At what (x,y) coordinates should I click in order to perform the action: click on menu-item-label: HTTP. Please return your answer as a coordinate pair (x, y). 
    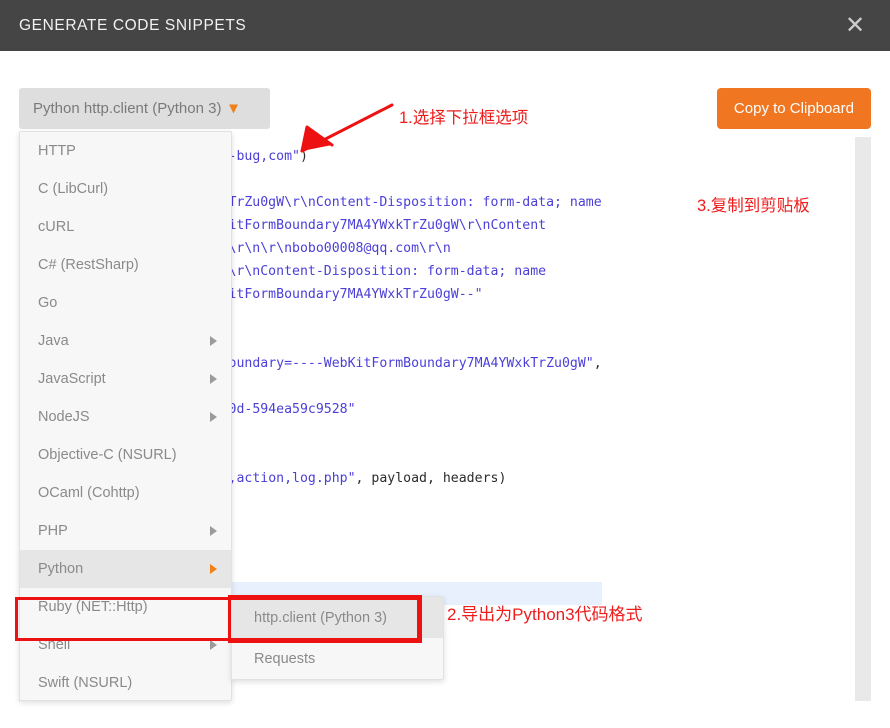
    Looking at the image, I should click on (57, 151).